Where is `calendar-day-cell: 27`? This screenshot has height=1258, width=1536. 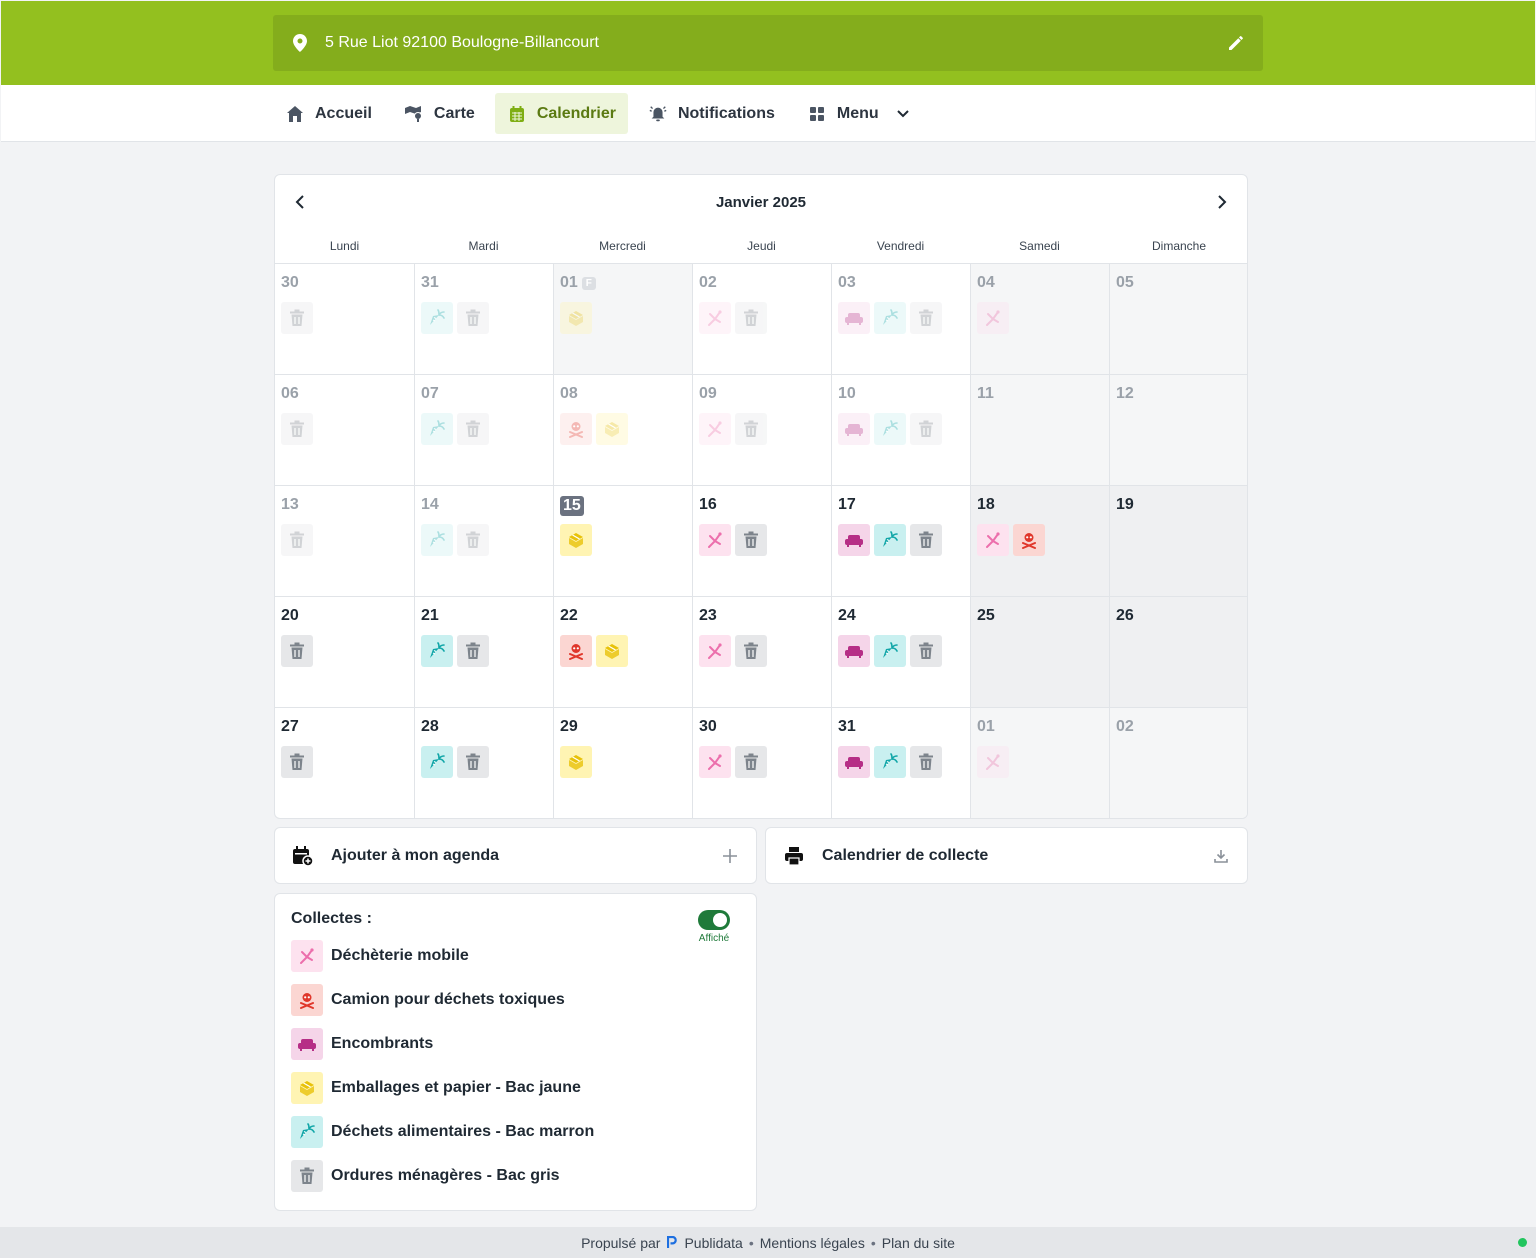
calendar-day-cell: 27 is located at coordinates (344, 762).